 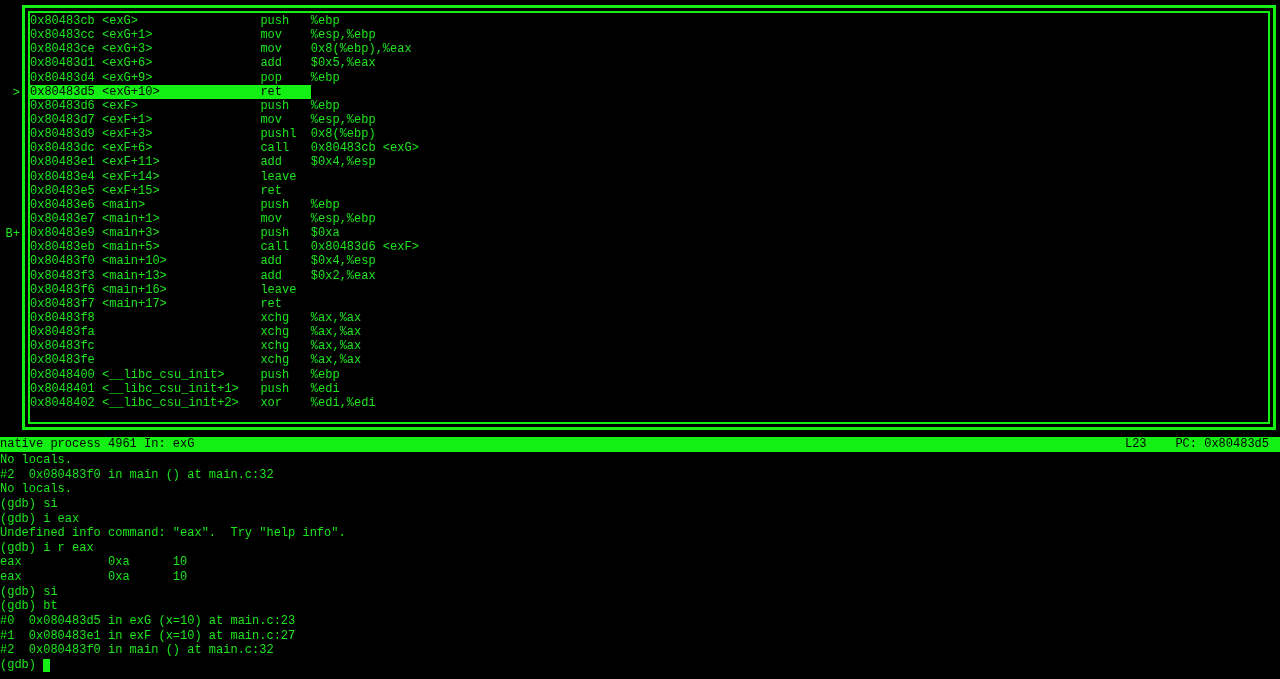 What do you see at coordinates (131, 247) in the screenshot?
I see `symbol-offset: <main+5>` at bounding box center [131, 247].